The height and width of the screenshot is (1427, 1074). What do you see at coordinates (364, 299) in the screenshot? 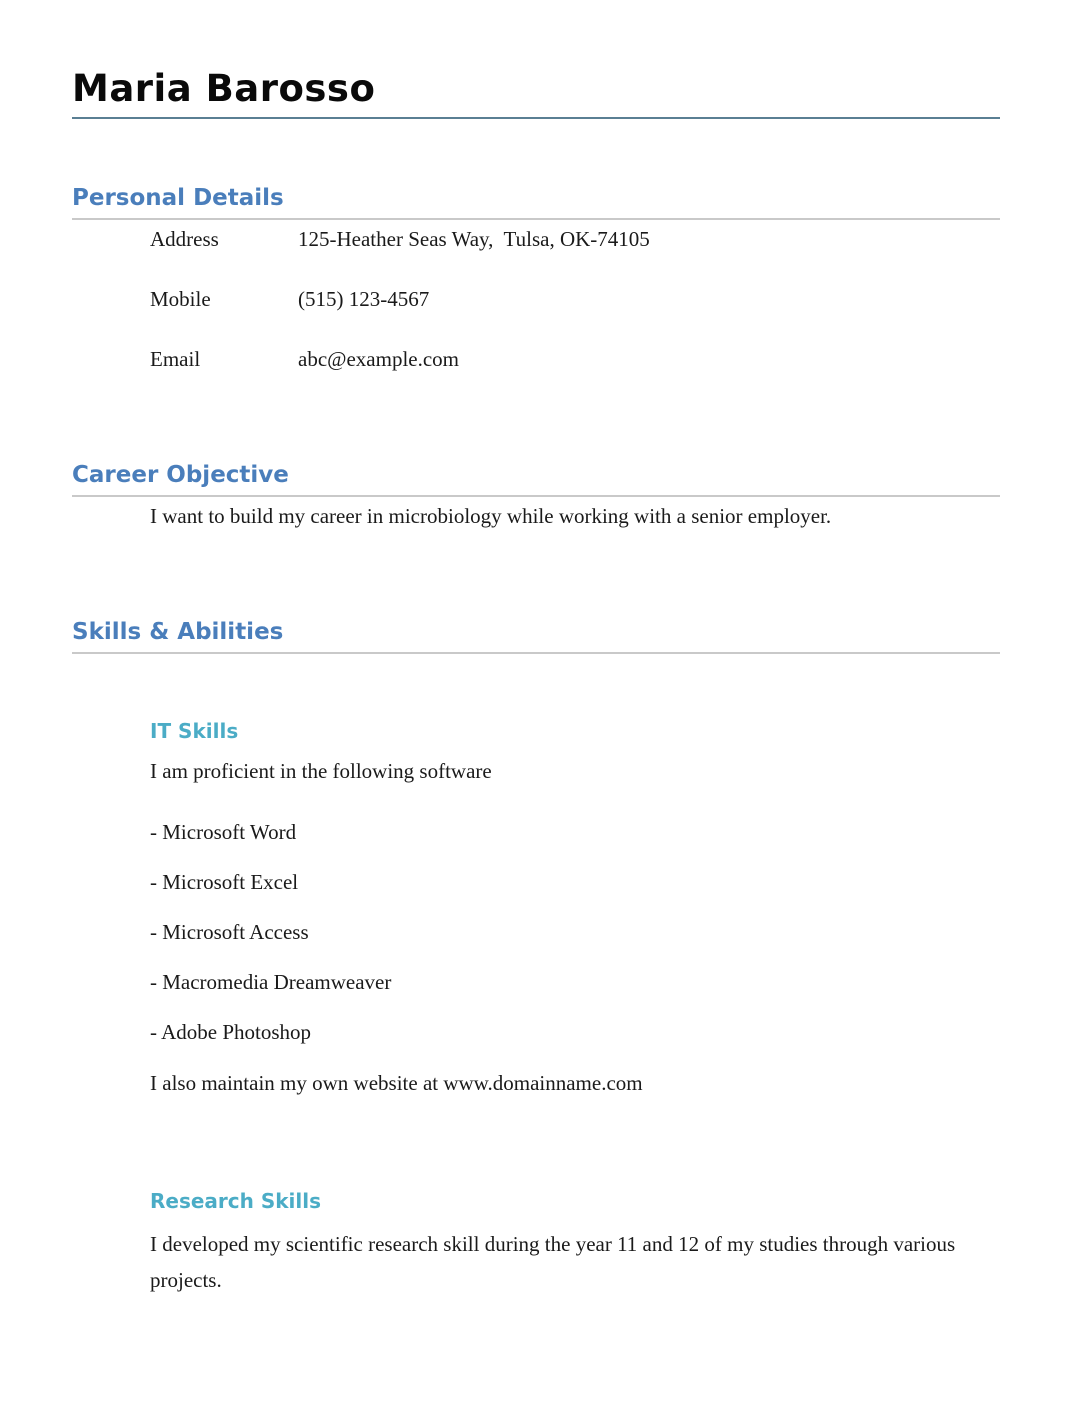
I see `detail-value-mobile: (515) 123-4567` at bounding box center [364, 299].